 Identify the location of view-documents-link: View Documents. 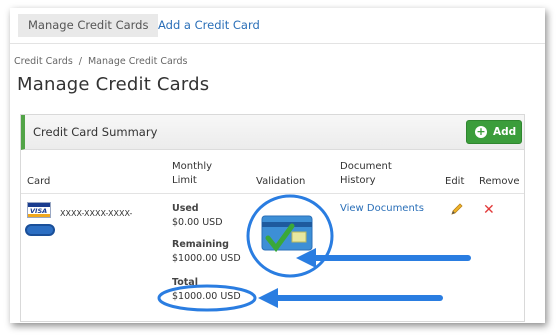
(382, 208).